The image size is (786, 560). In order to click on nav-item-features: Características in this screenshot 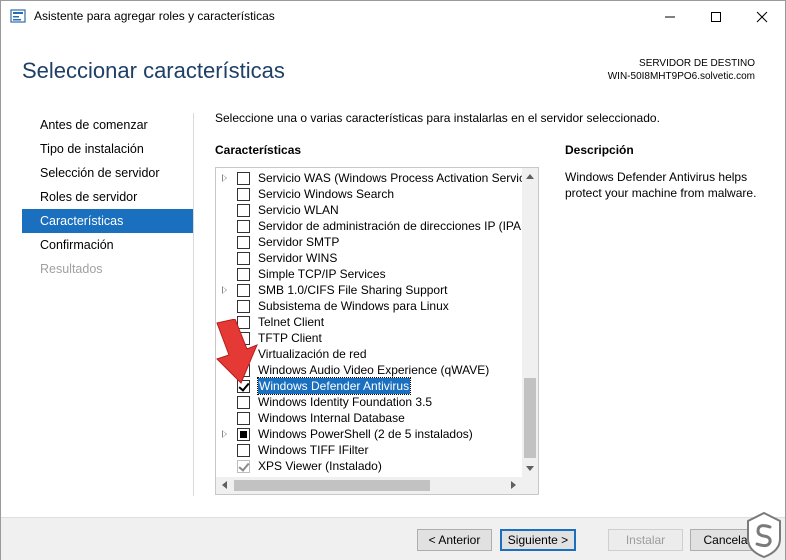, I will do `click(107, 221)`.